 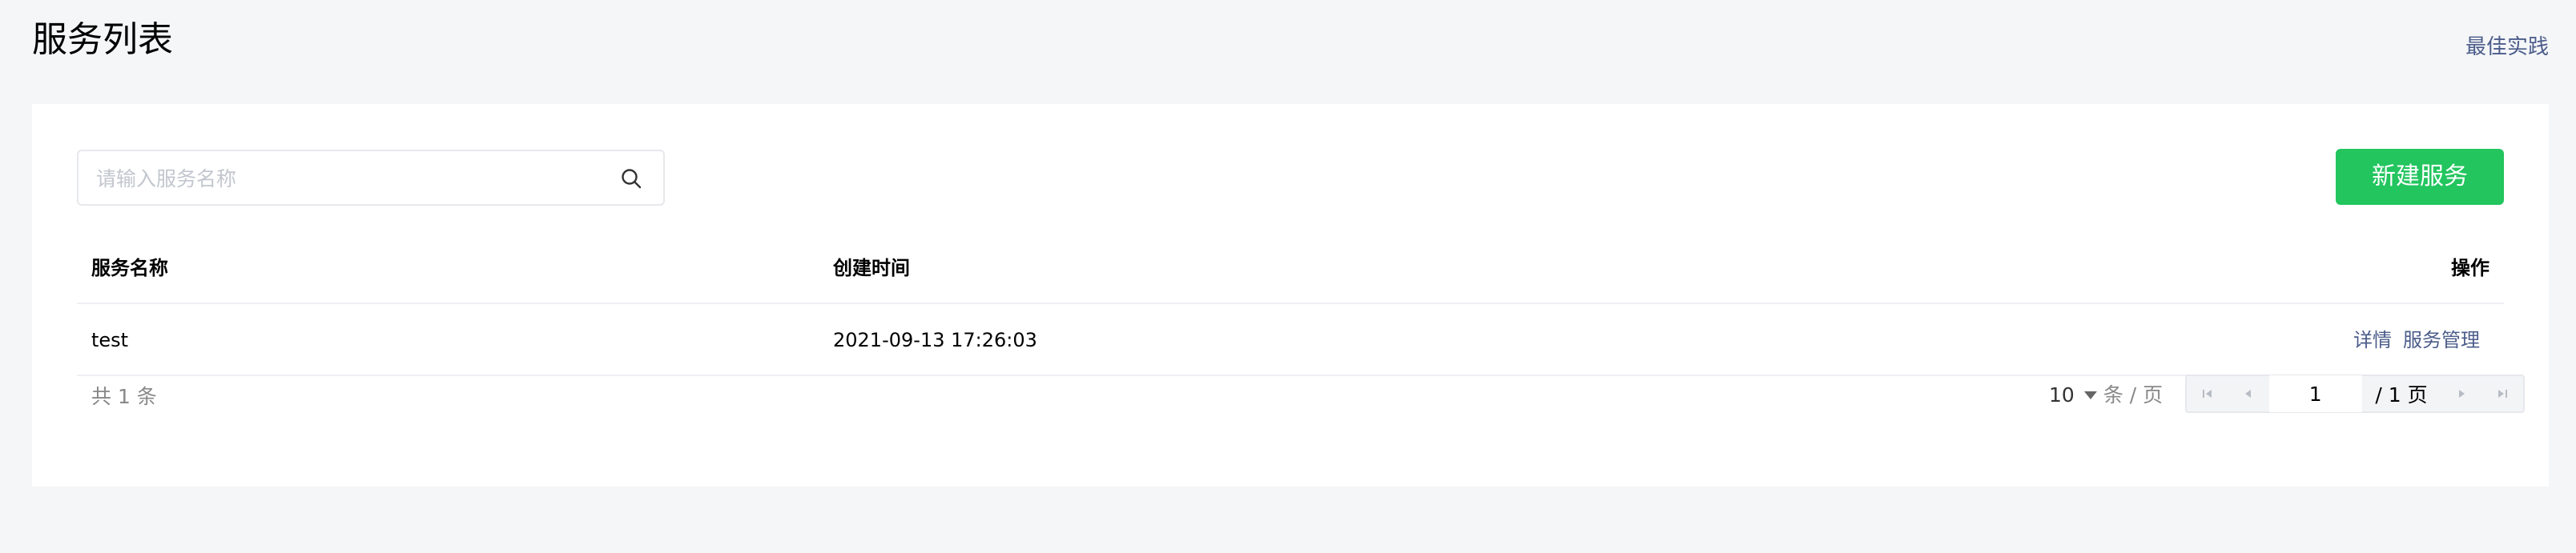 I want to click on cell-ops: 详情 服务管理, so click(x=2411, y=340).